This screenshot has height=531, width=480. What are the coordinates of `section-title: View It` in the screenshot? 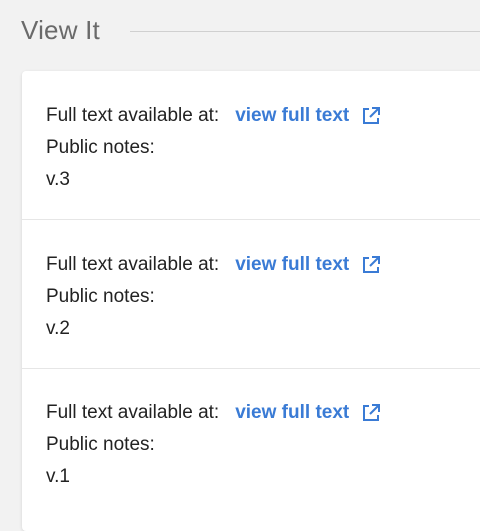 It's located at (60, 29).